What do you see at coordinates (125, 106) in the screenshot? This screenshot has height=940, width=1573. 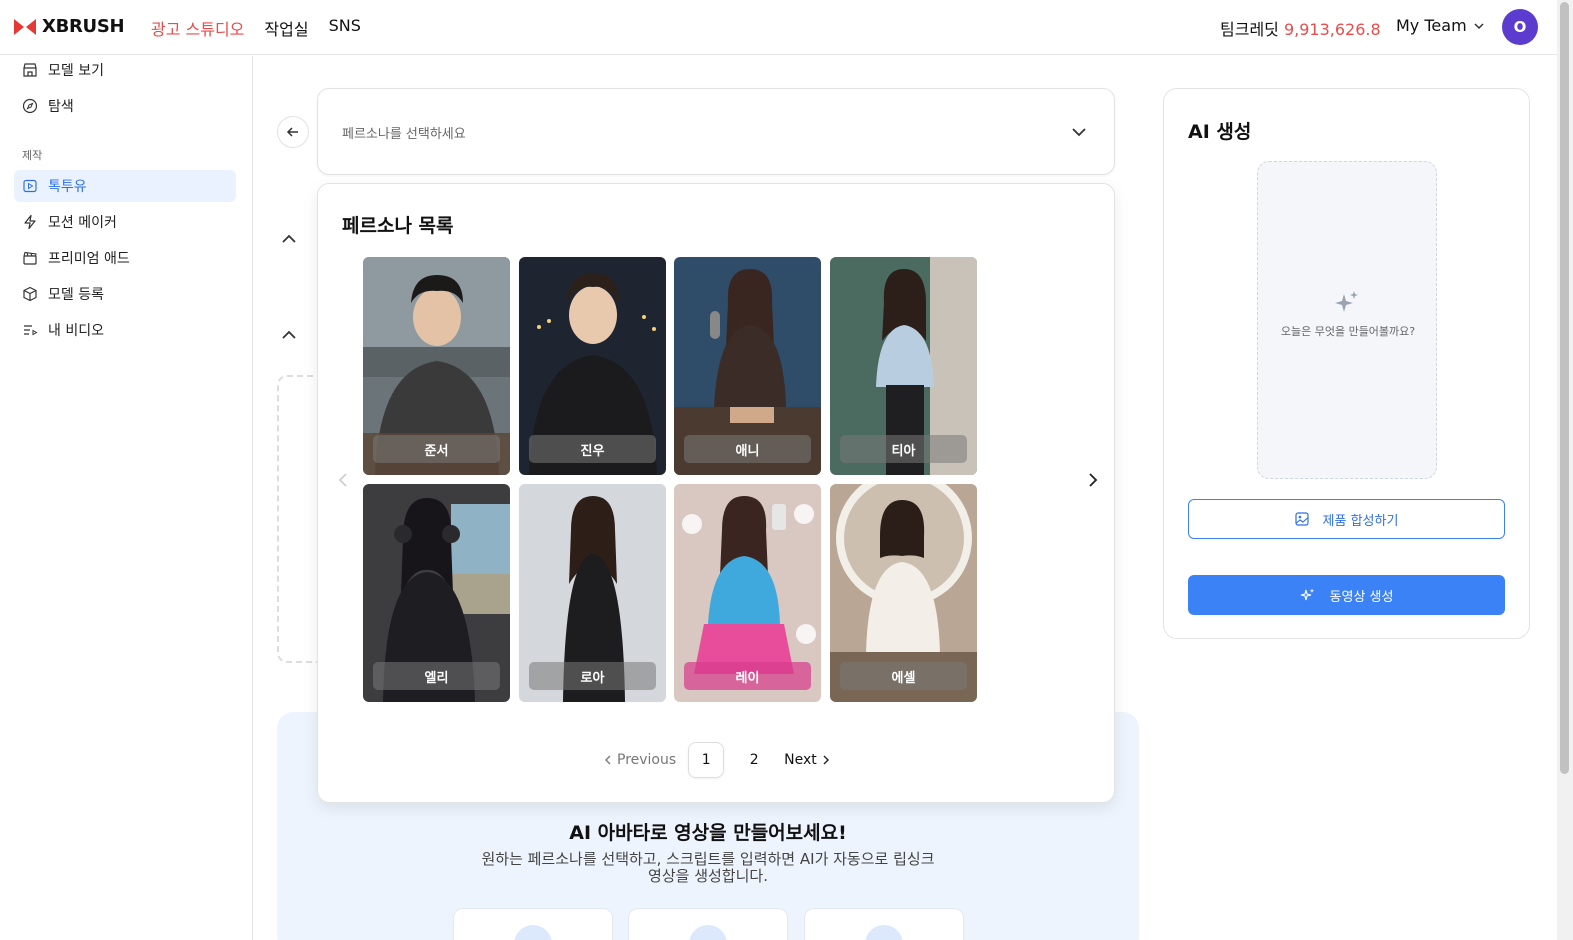 I see `sidebar-item-explore: 탐색` at bounding box center [125, 106].